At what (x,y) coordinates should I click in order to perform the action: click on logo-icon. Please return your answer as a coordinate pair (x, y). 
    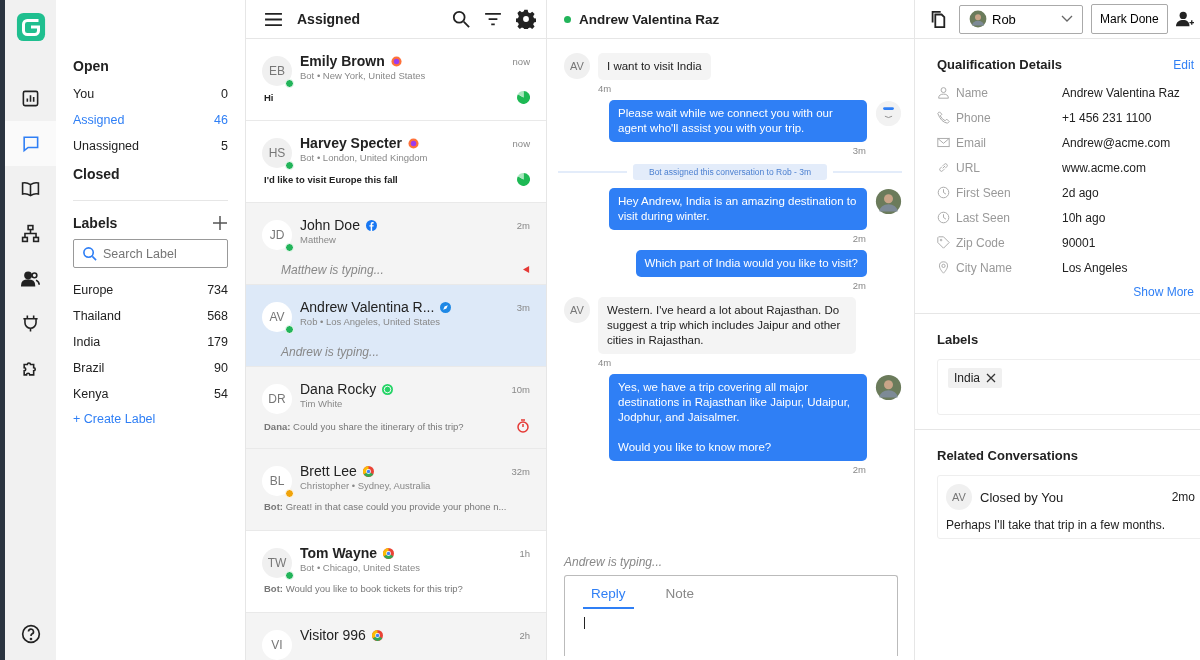
    Looking at the image, I should click on (30, 27).